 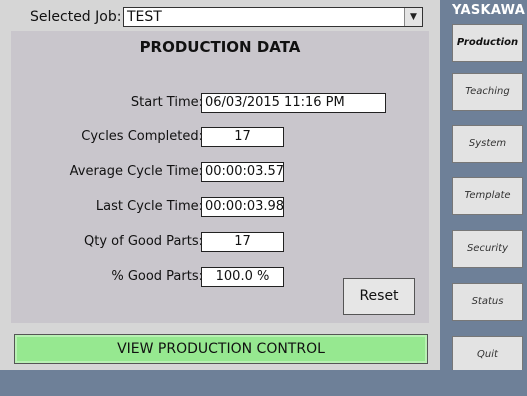 What do you see at coordinates (263, 383) in the screenshot?
I see `bottom-bar` at bounding box center [263, 383].